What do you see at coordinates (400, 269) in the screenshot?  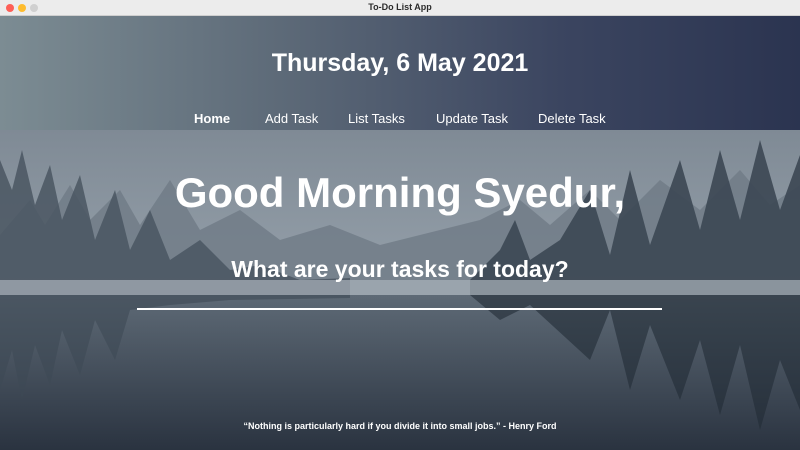 I see `tasks-prompt: What are your tasks for today?` at bounding box center [400, 269].